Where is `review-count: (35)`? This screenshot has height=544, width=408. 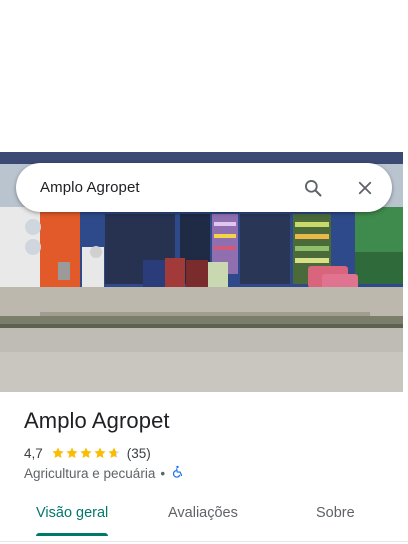
review-count: (35) is located at coordinates (139, 453).